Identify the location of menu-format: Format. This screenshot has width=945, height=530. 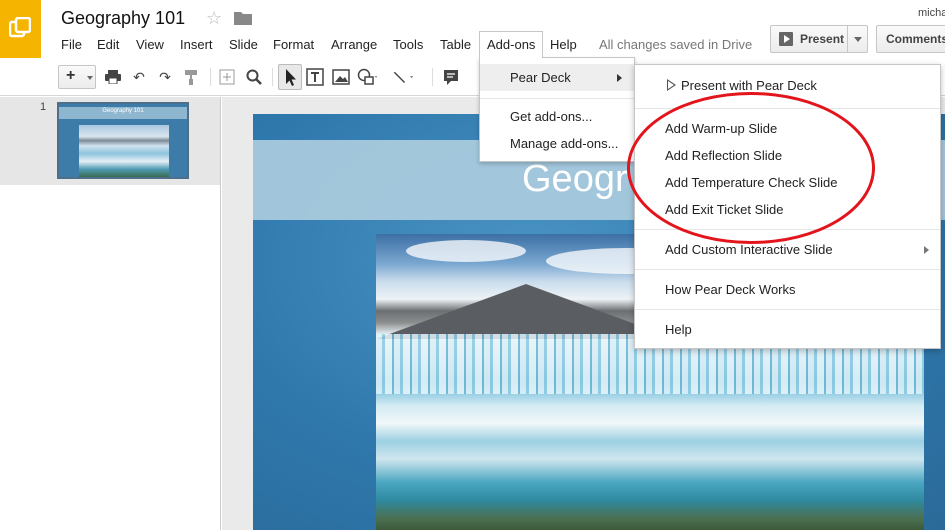
(293, 45).